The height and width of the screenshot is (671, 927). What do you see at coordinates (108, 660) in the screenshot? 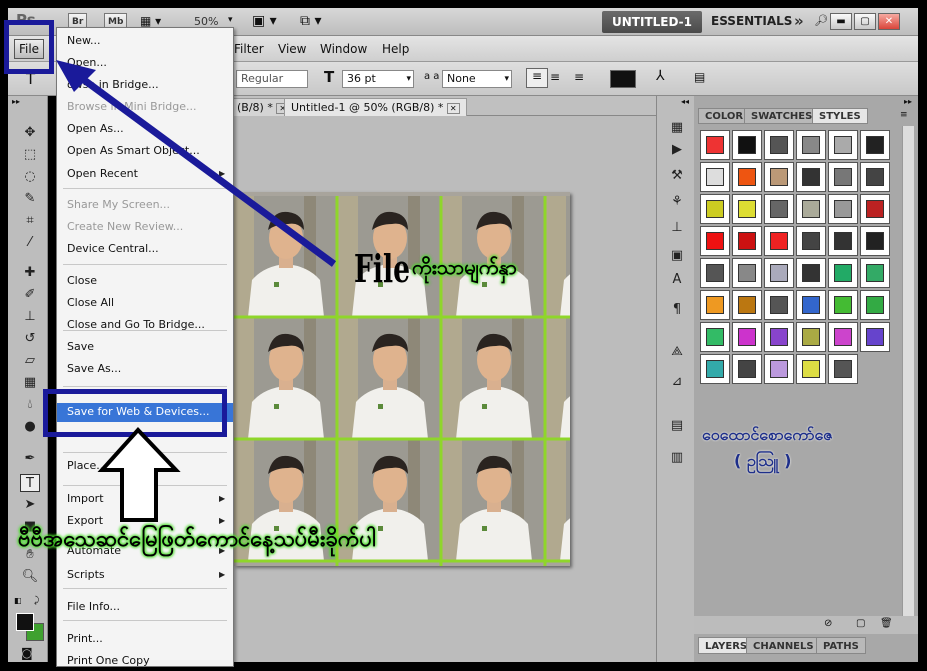
I see `file-menu-item: Print One Copy` at bounding box center [108, 660].